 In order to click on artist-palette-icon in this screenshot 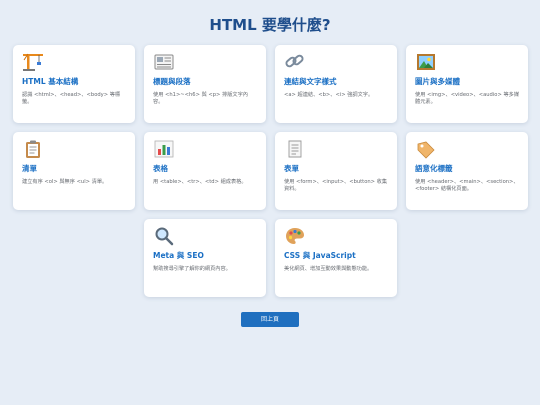, I will do `click(295, 236)`.